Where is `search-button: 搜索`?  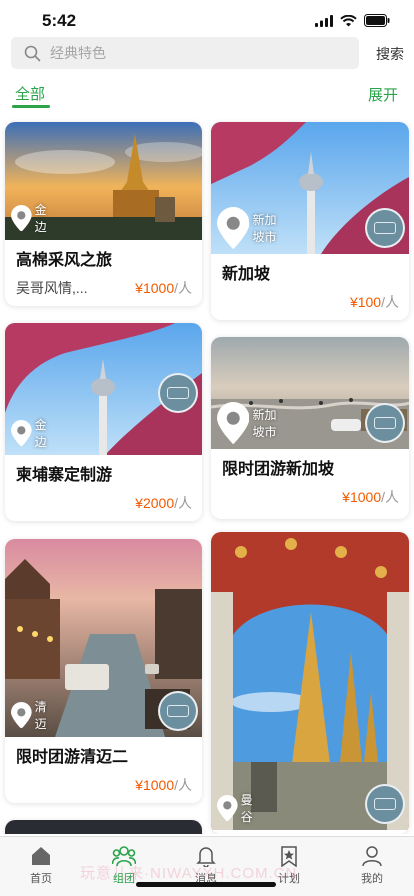
search-button: 搜索 is located at coordinates (390, 54).